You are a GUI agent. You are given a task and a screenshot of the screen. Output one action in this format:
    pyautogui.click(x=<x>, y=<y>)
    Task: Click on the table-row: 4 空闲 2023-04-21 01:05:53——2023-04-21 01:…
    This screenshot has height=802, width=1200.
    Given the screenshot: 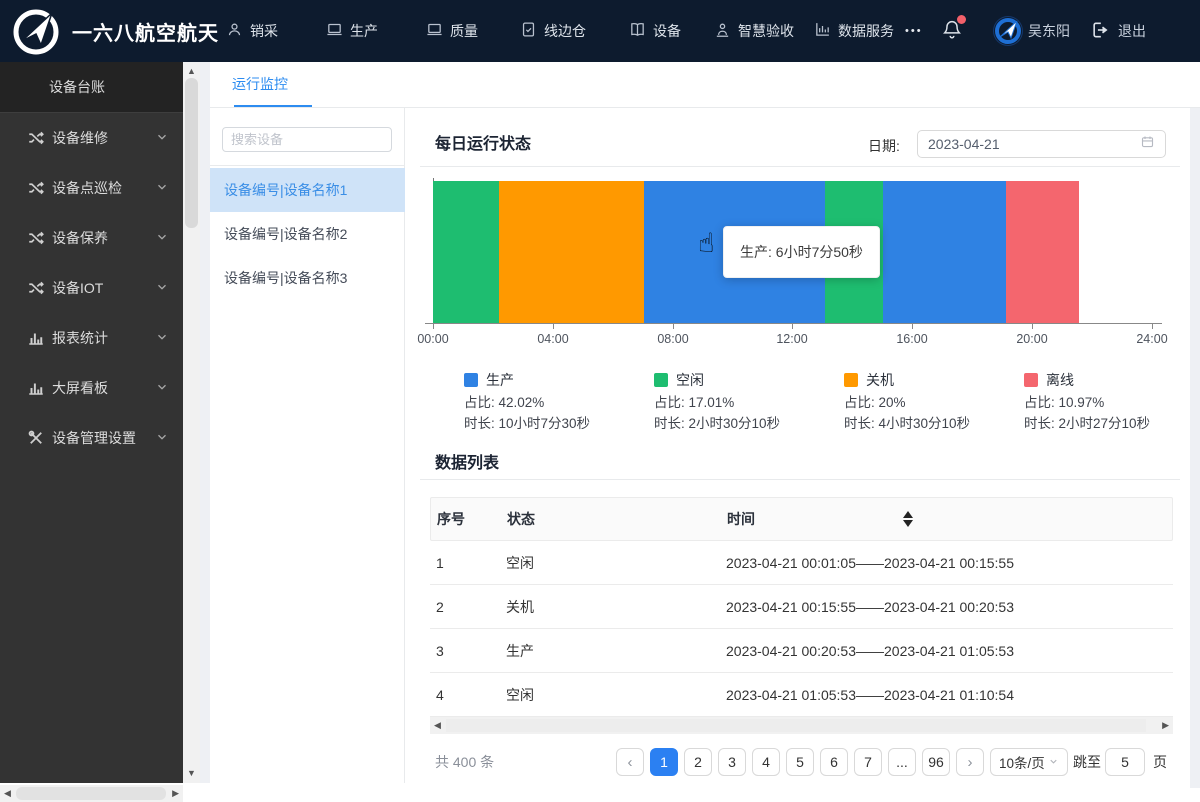 What is the action you would take?
    pyautogui.click(x=801, y=695)
    